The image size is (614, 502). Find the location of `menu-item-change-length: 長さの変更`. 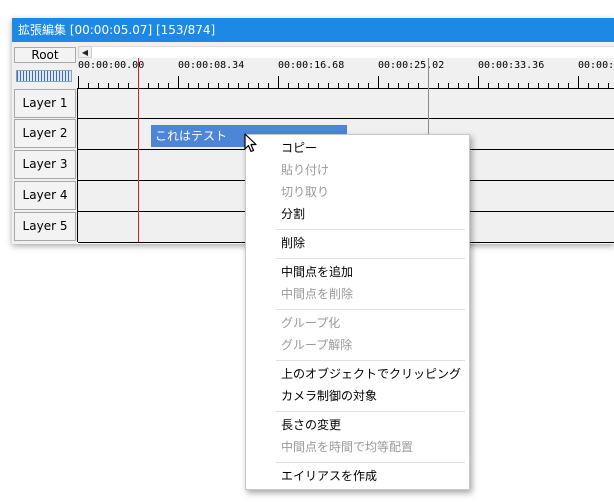

menu-item-change-length: 長さの変更 is located at coordinates (311, 425).